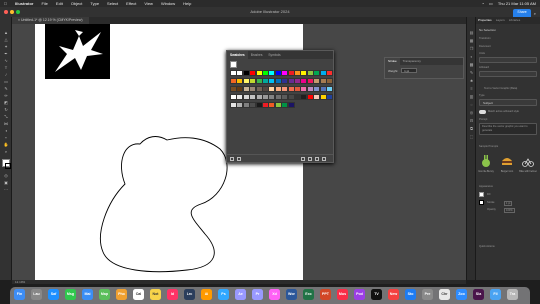 Image resolution: width=540 pixels, height=304 pixels. What do you see at coordinates (6, 96) in the screenshot?
I see `pencil-tool-icon: ✏` at bounding box center [6, 96].